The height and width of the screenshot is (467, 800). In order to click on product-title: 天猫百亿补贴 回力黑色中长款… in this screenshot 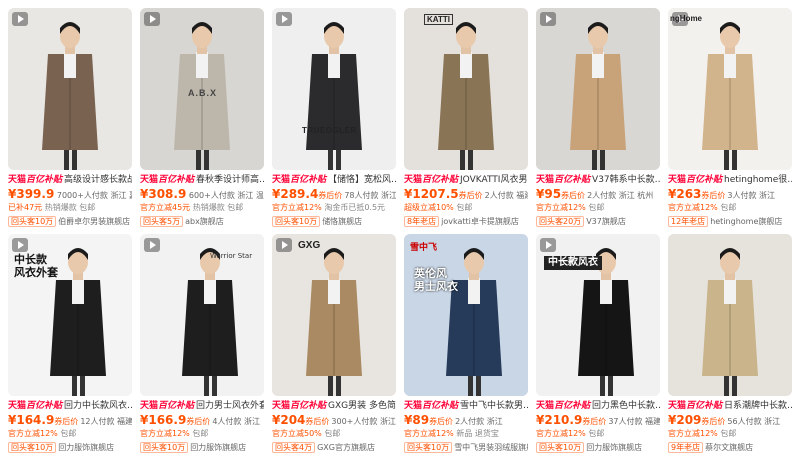, I will do `click(598, 406)`.